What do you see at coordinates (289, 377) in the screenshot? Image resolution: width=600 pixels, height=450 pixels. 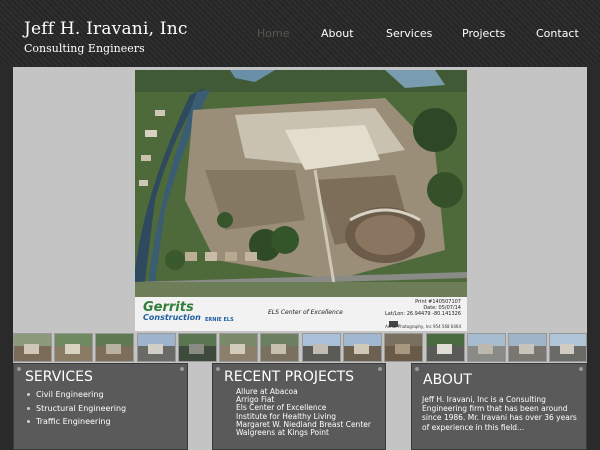 I see `recent-projects-heading: RECENT PROJECTS` at bounding box center [289, 377].